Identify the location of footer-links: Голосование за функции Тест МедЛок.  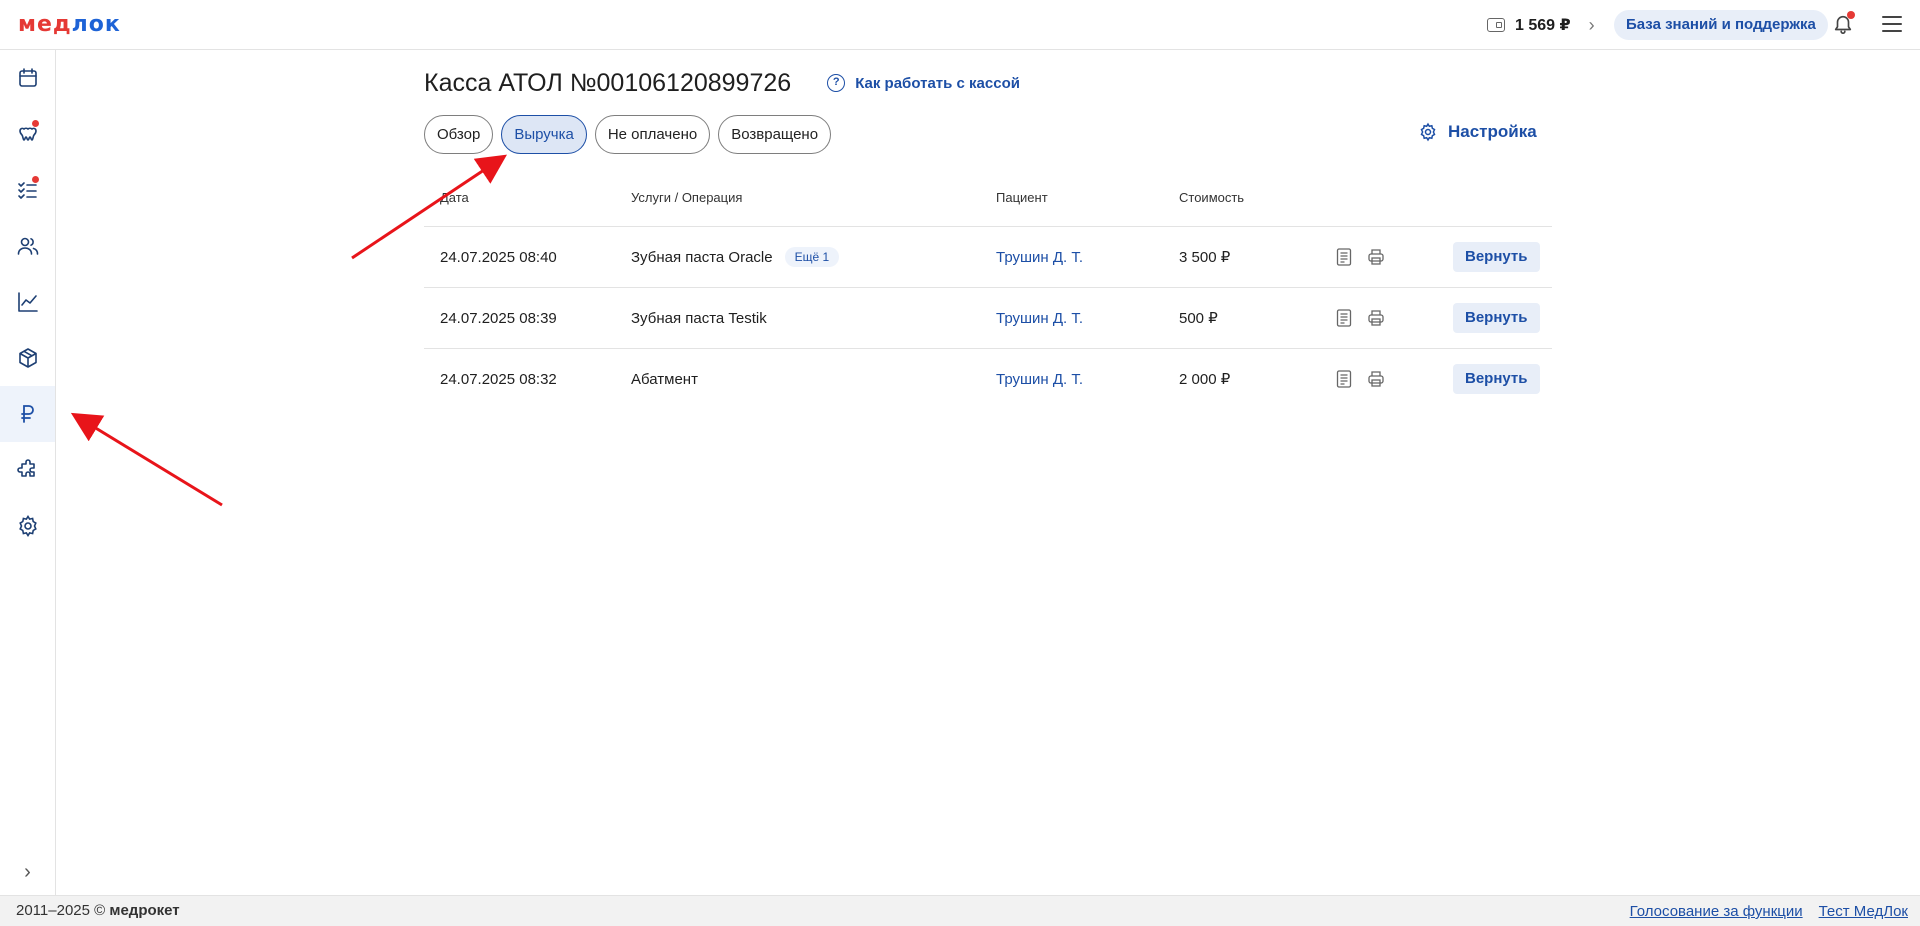
(1769, 911).